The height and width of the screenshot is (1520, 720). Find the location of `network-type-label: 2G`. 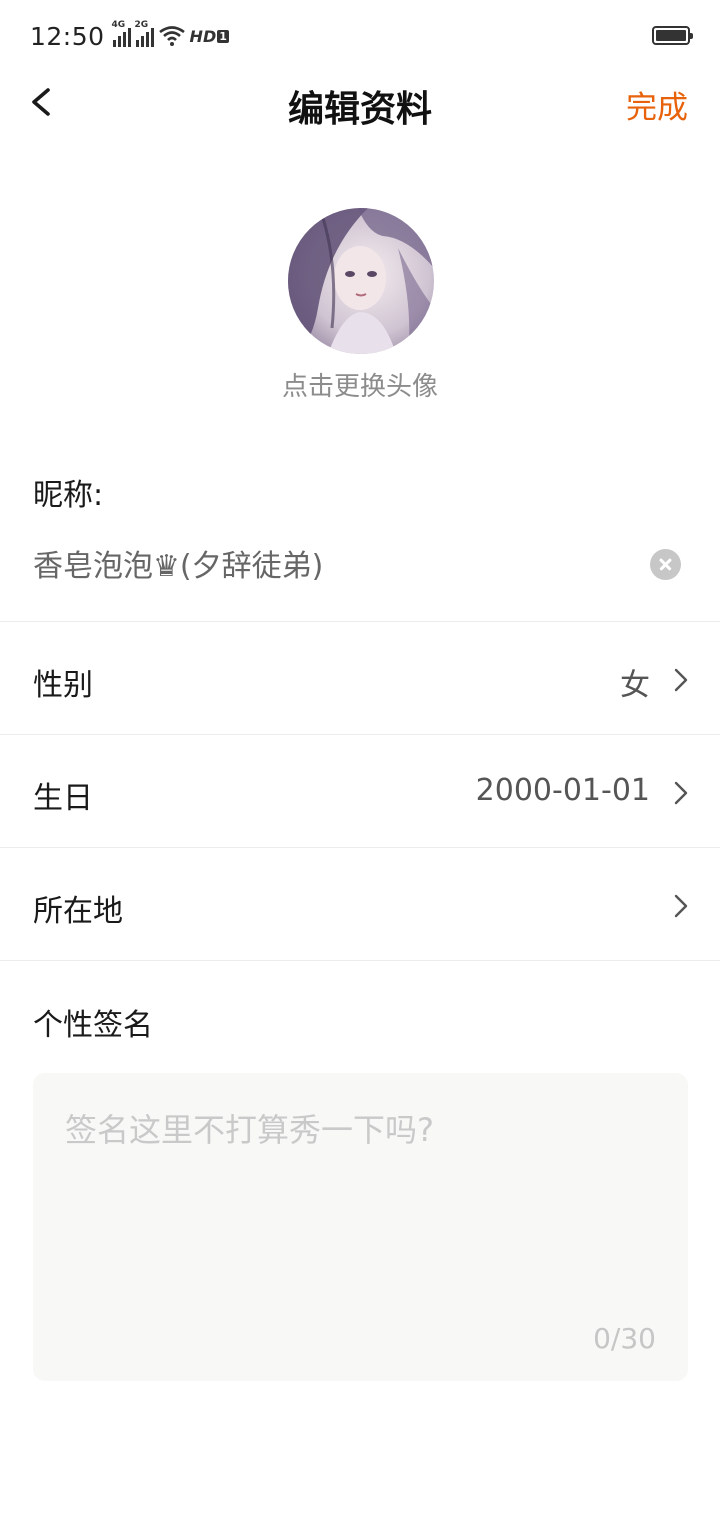

network-type-label: 2G is located at coordinates (141, 25).